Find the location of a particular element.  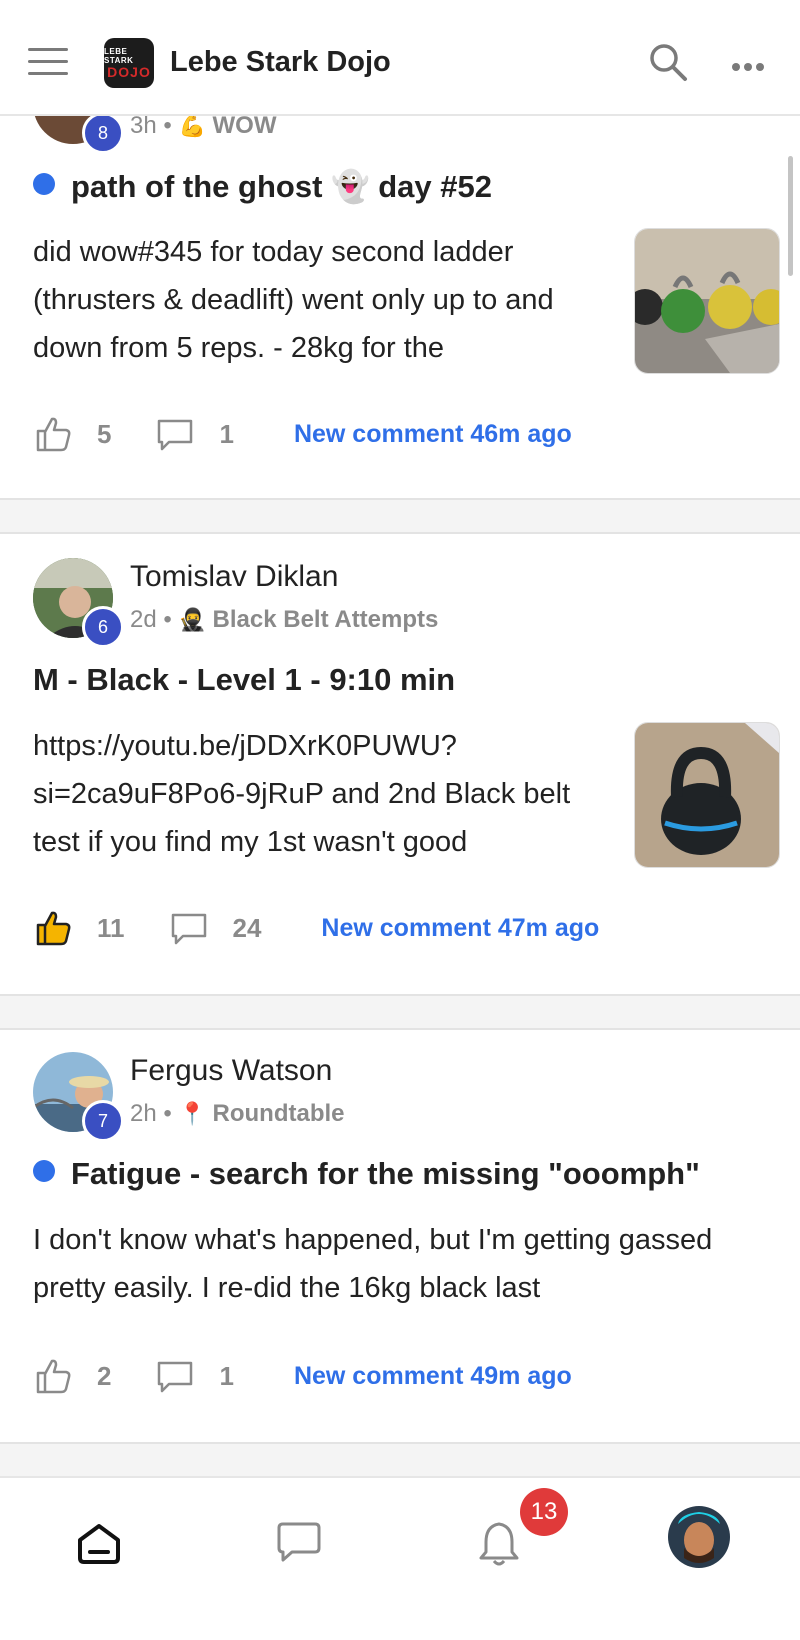

like-count: 11 is located at coordinates (111, 927).